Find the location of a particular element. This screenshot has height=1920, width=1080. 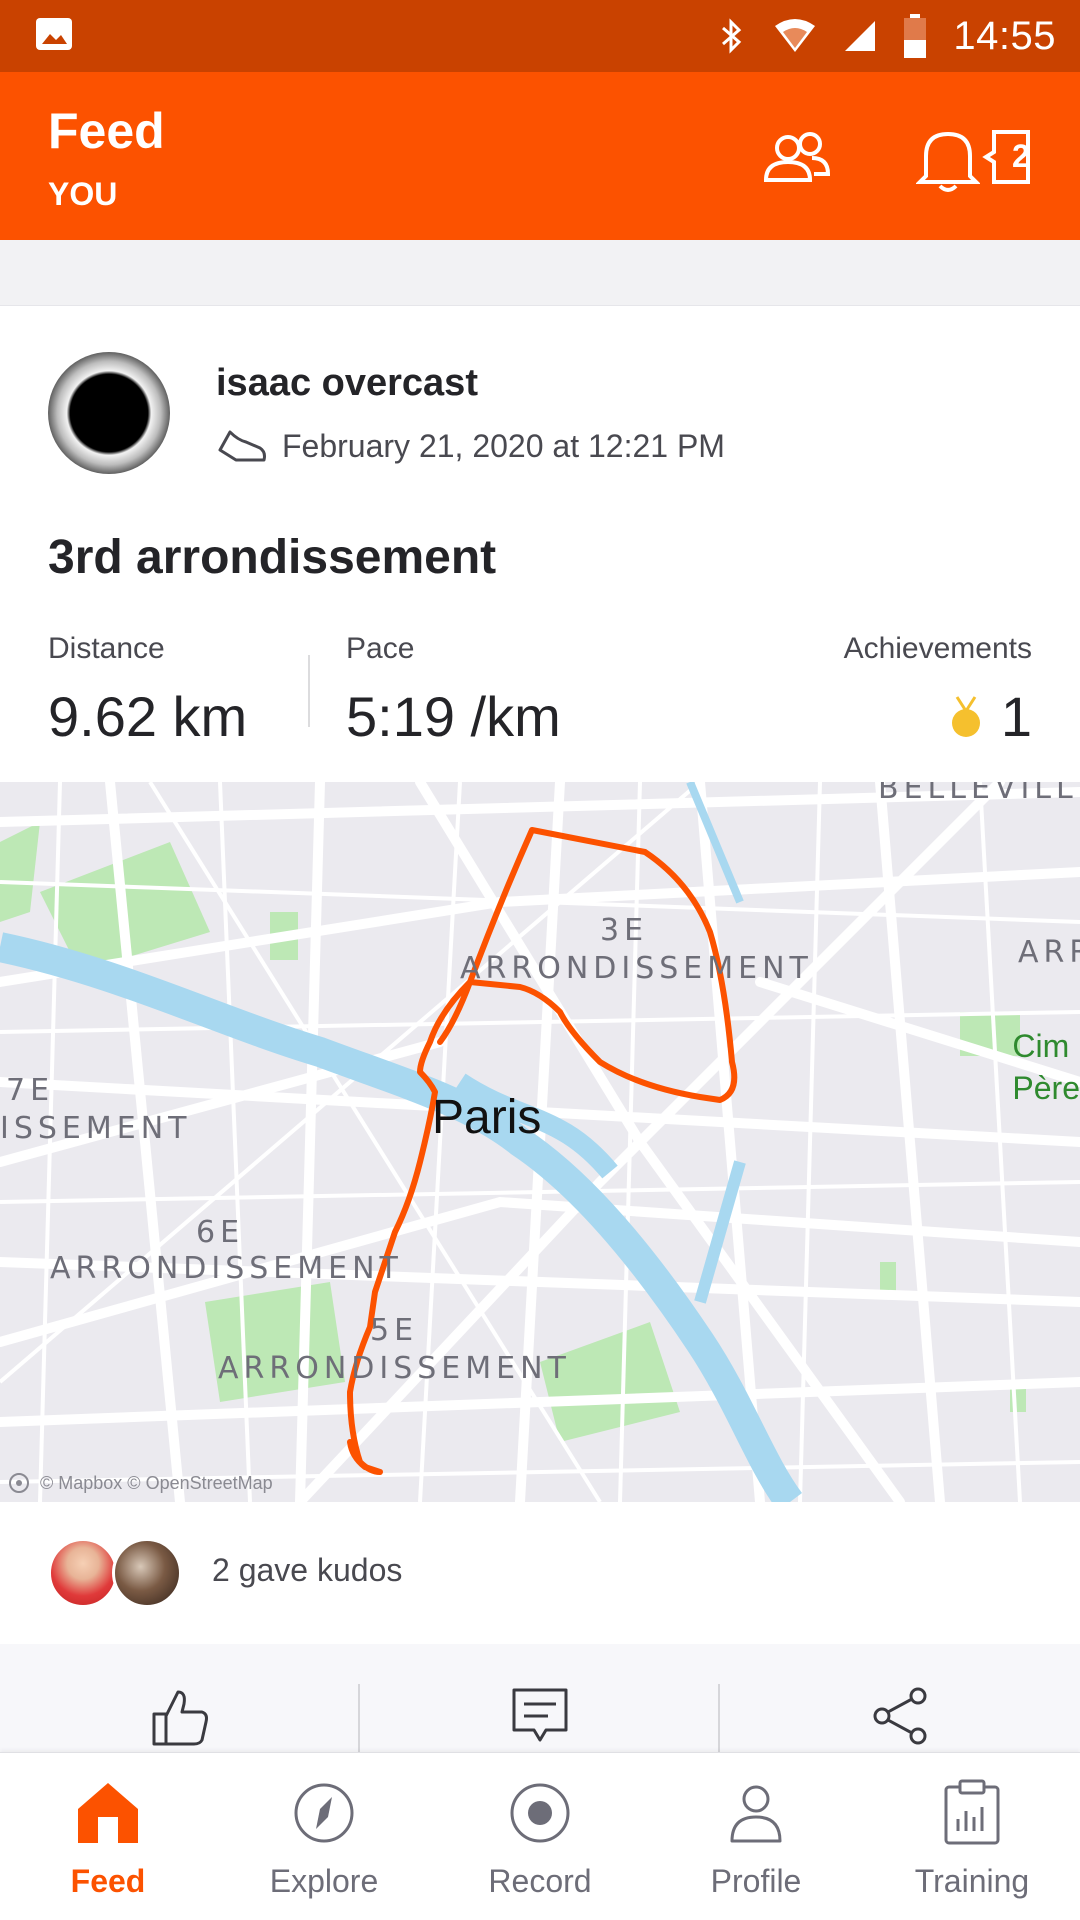

map-label-cemetery: Cim Père is located at coordinates (1046, 1067).